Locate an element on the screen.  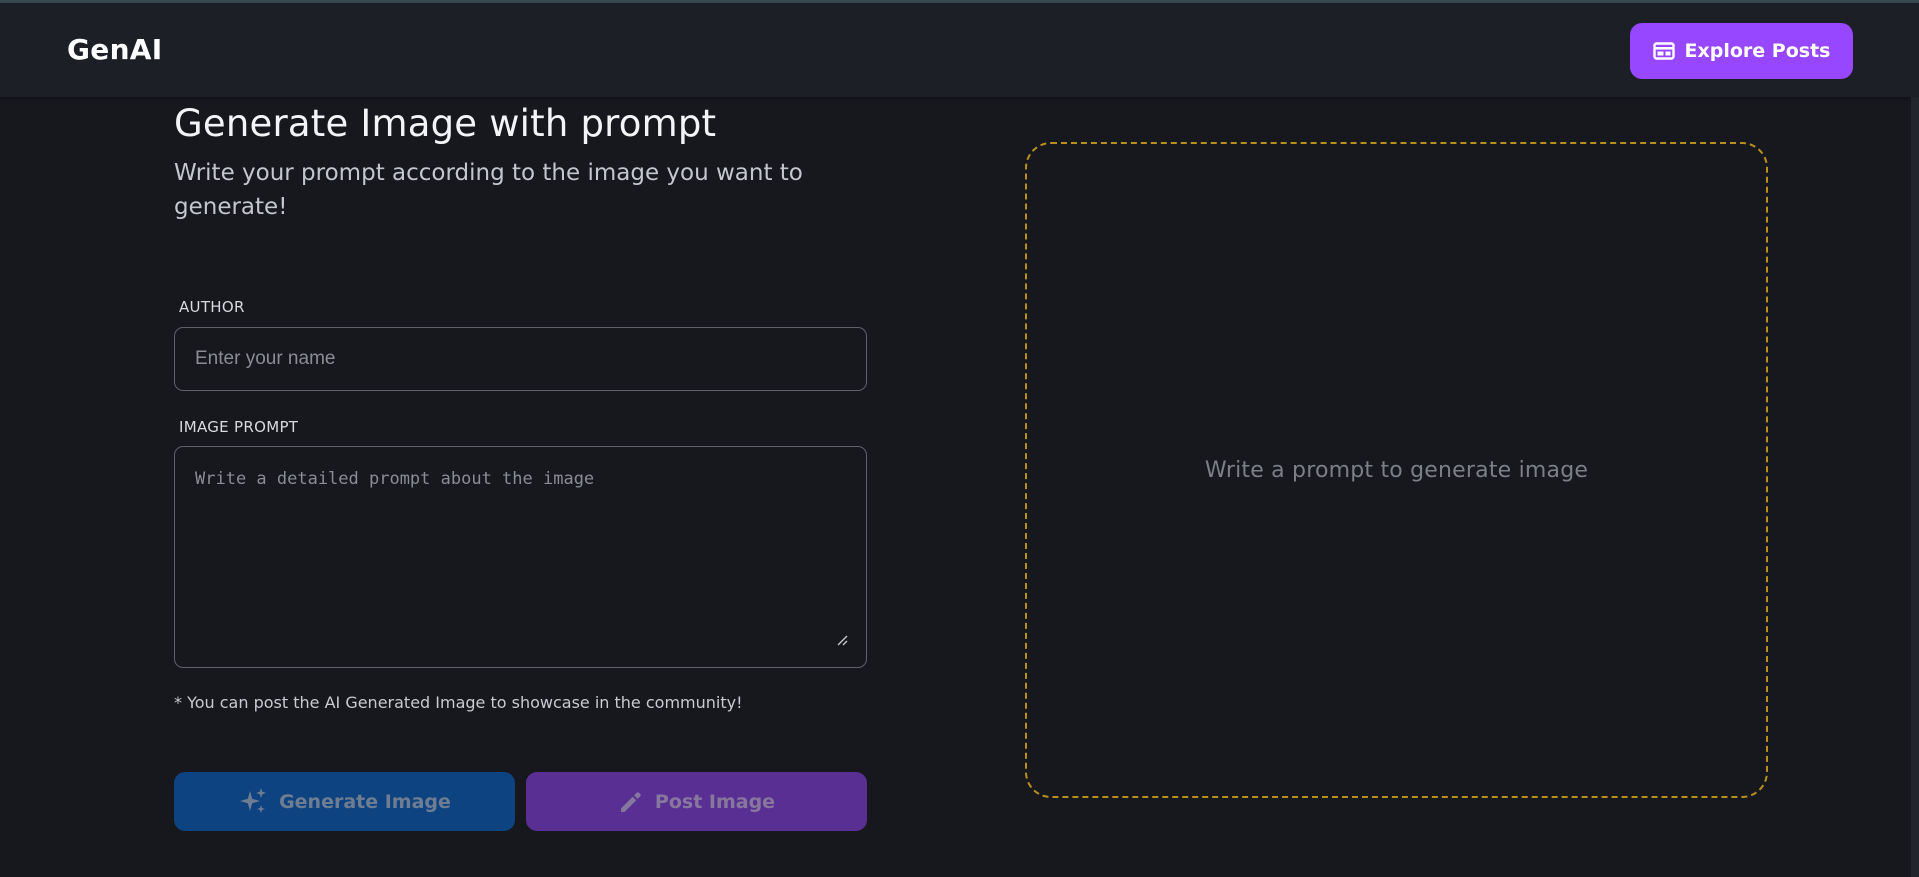
sparkles-icon is located at coordinates (253, 802).